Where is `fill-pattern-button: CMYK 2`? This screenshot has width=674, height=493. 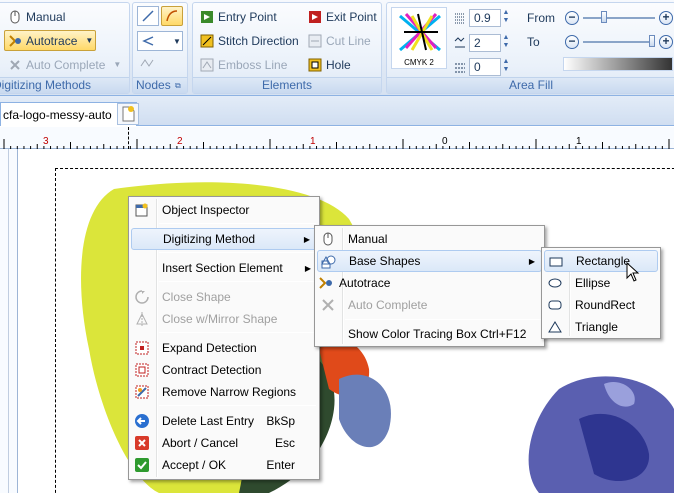 fill-pattern-button: CMYK 2 is located at coordinates (419, 38).